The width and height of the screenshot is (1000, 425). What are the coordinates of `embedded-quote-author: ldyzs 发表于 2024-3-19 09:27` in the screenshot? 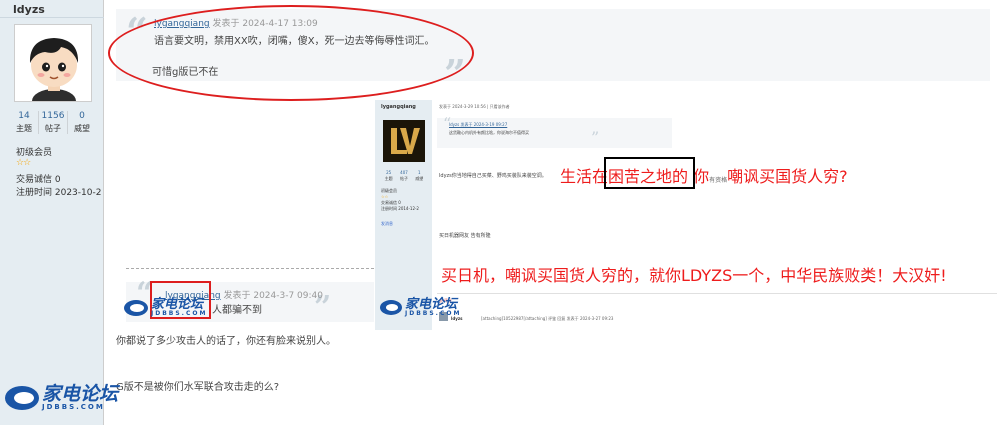 It's located at (478, 124).